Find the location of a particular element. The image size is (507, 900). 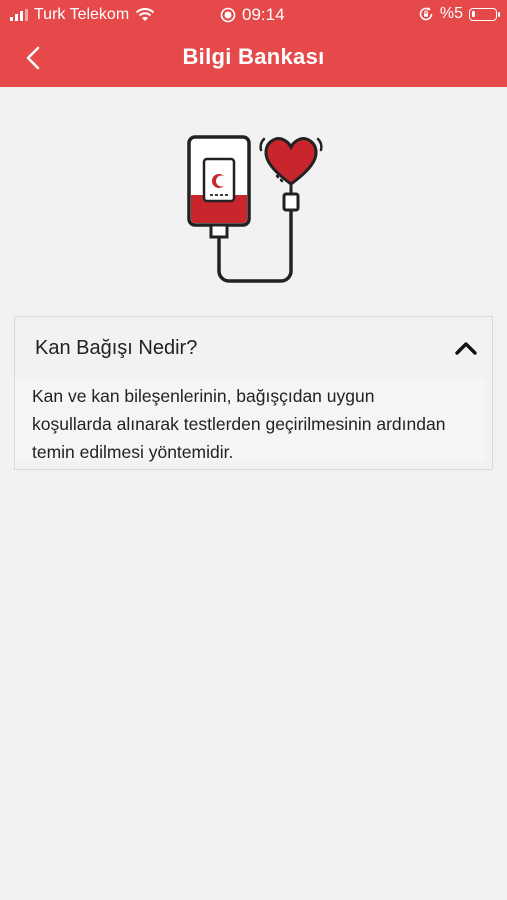

navigation-bar: Bilgi Bankası is located at coordinates (253, 58).